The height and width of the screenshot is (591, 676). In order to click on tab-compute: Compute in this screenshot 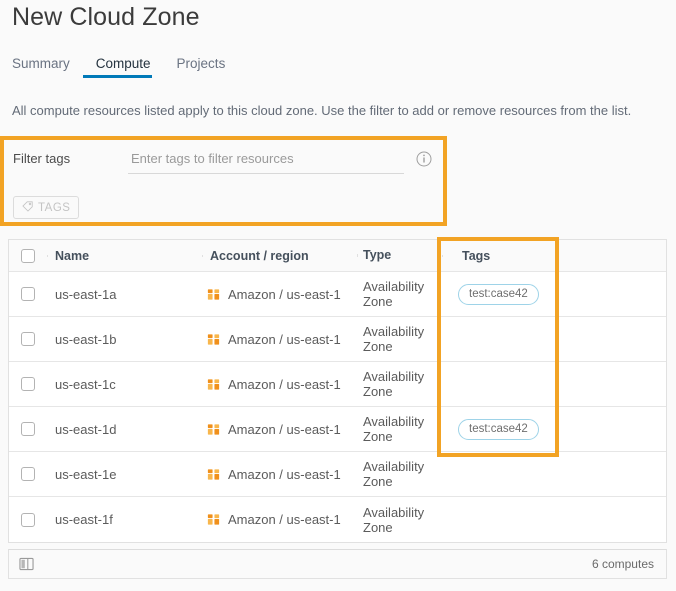, I will do `click(123, 67)`.